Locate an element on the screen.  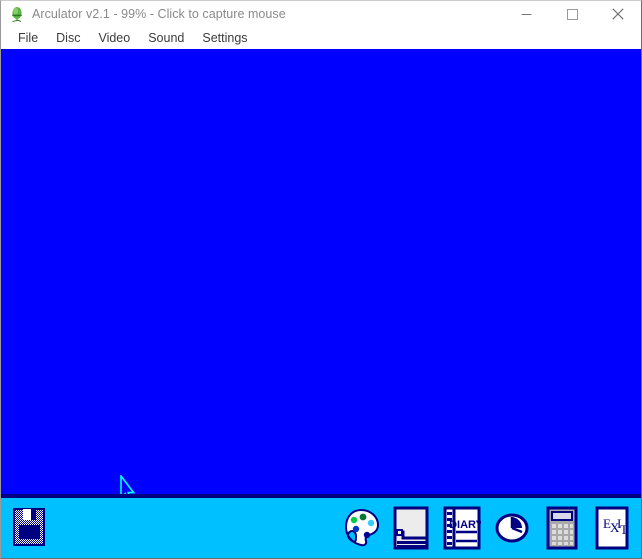
icon-bar-left-group is located at coordinates (30, 528).